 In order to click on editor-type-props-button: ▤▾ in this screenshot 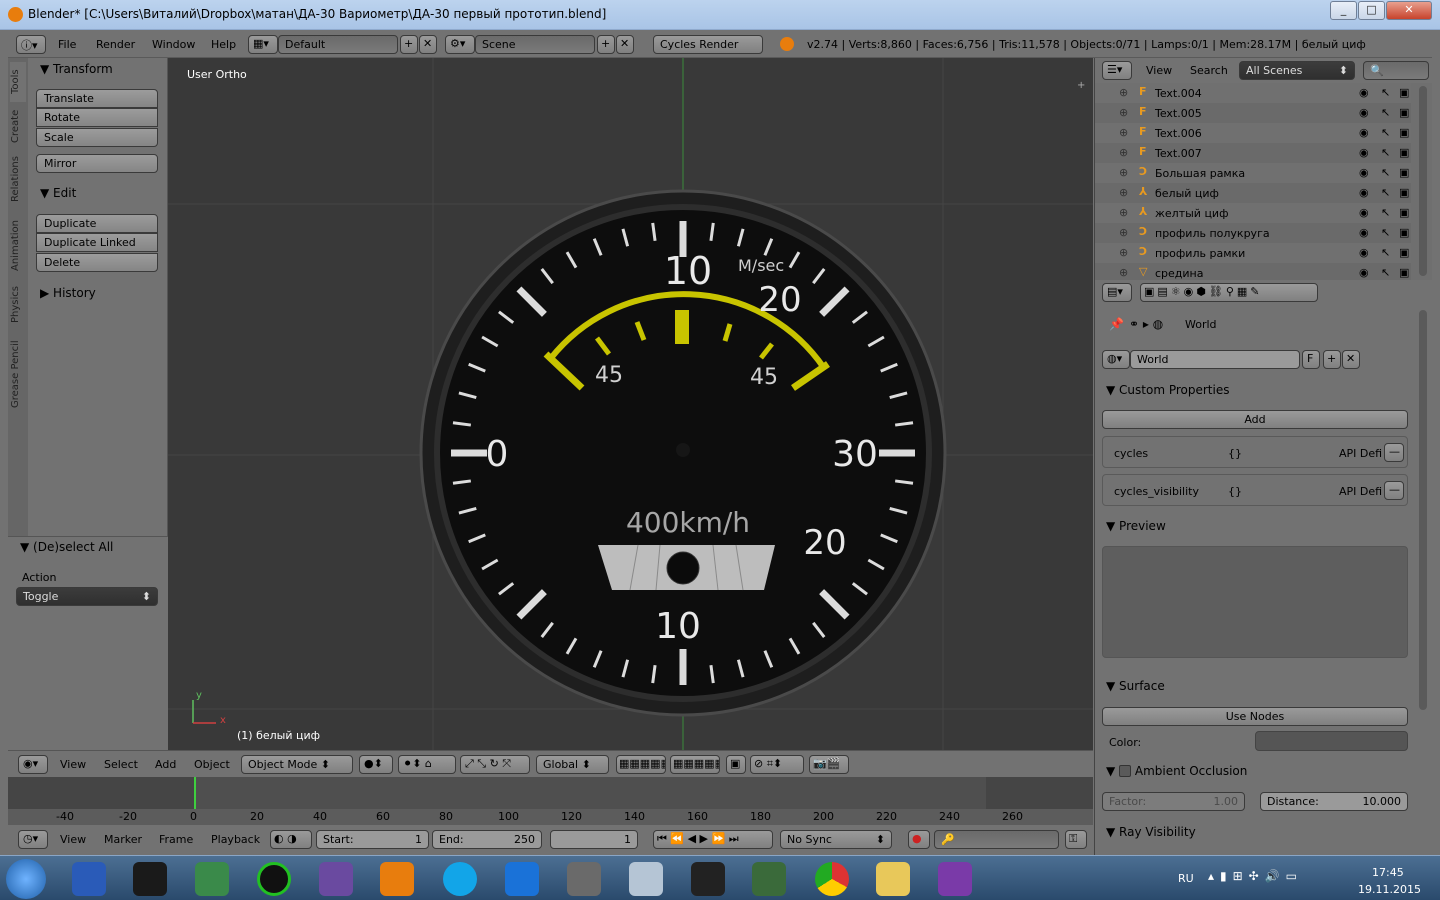, I will do `click(1117, 292)`.